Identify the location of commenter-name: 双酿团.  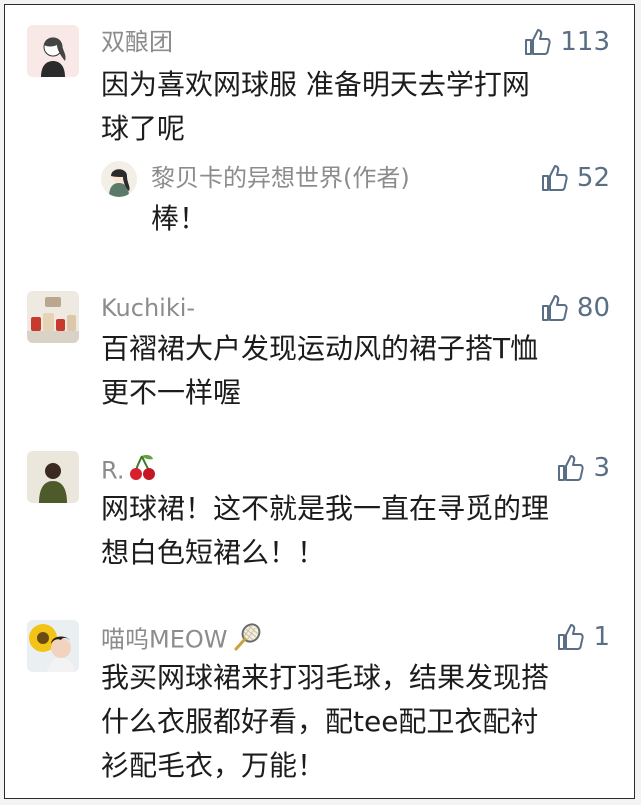
(137, 42).